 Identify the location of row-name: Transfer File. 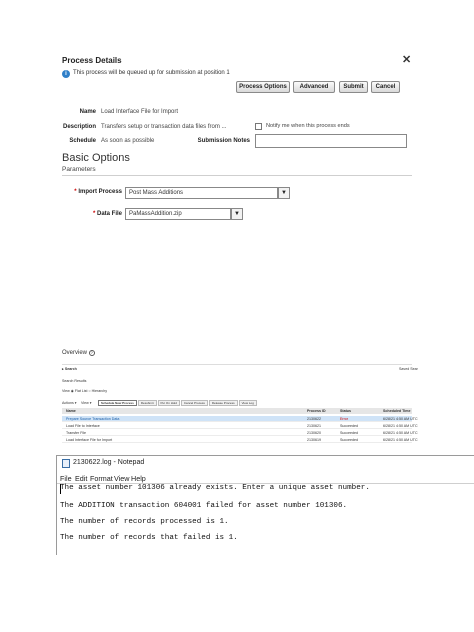
(76, 433).